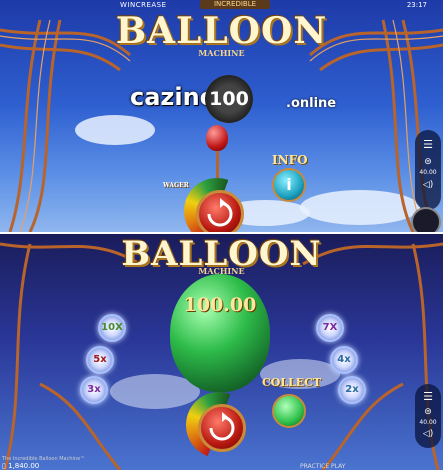 The image size is (443, 470). What do you see at coordinates (221, 31) in the screenshot?
I see `game-title: BALLOON` at bounding box center [221, 31].